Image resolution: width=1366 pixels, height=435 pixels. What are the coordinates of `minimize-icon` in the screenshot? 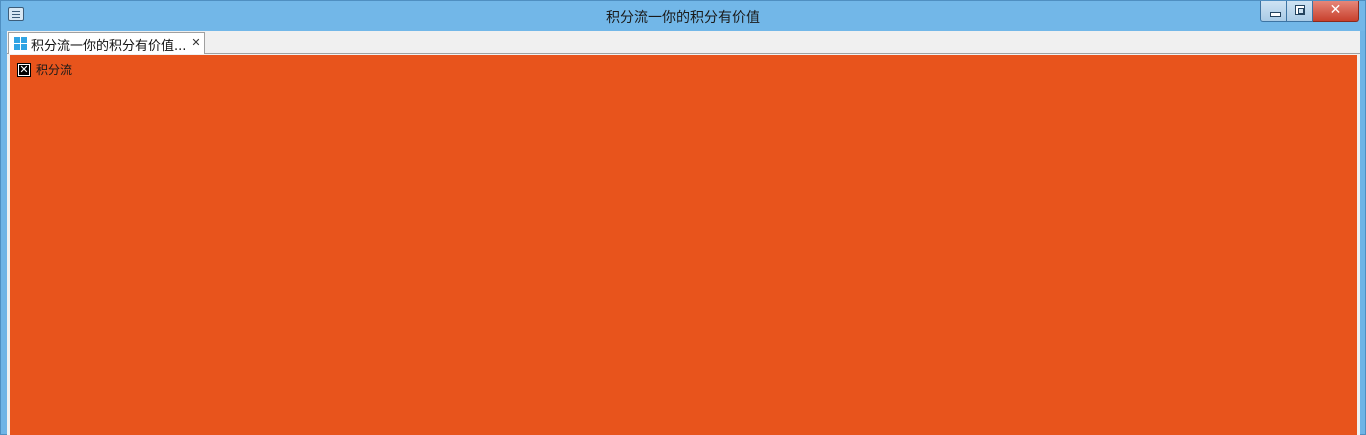 It's located at (1275, 14).